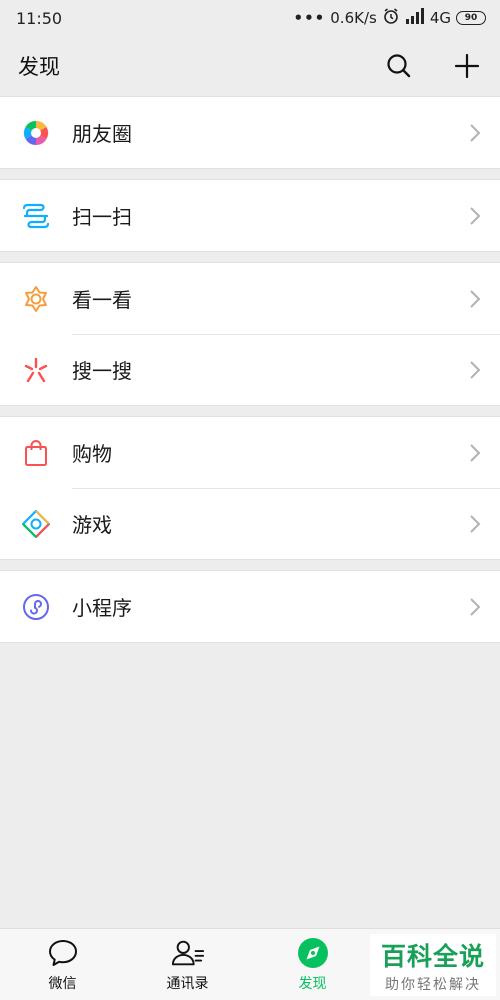 The width and height of the screenshot is (500, 1000). Describe the element at coordinates (36, 524) in the screenshot. I see `games-icon` at that location.